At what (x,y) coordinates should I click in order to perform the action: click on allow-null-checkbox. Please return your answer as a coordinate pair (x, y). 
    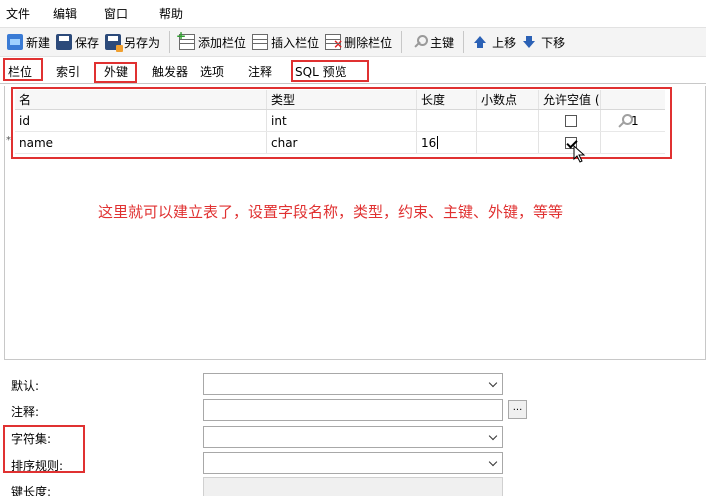
    Looking at the image, I should click on (571, 120).